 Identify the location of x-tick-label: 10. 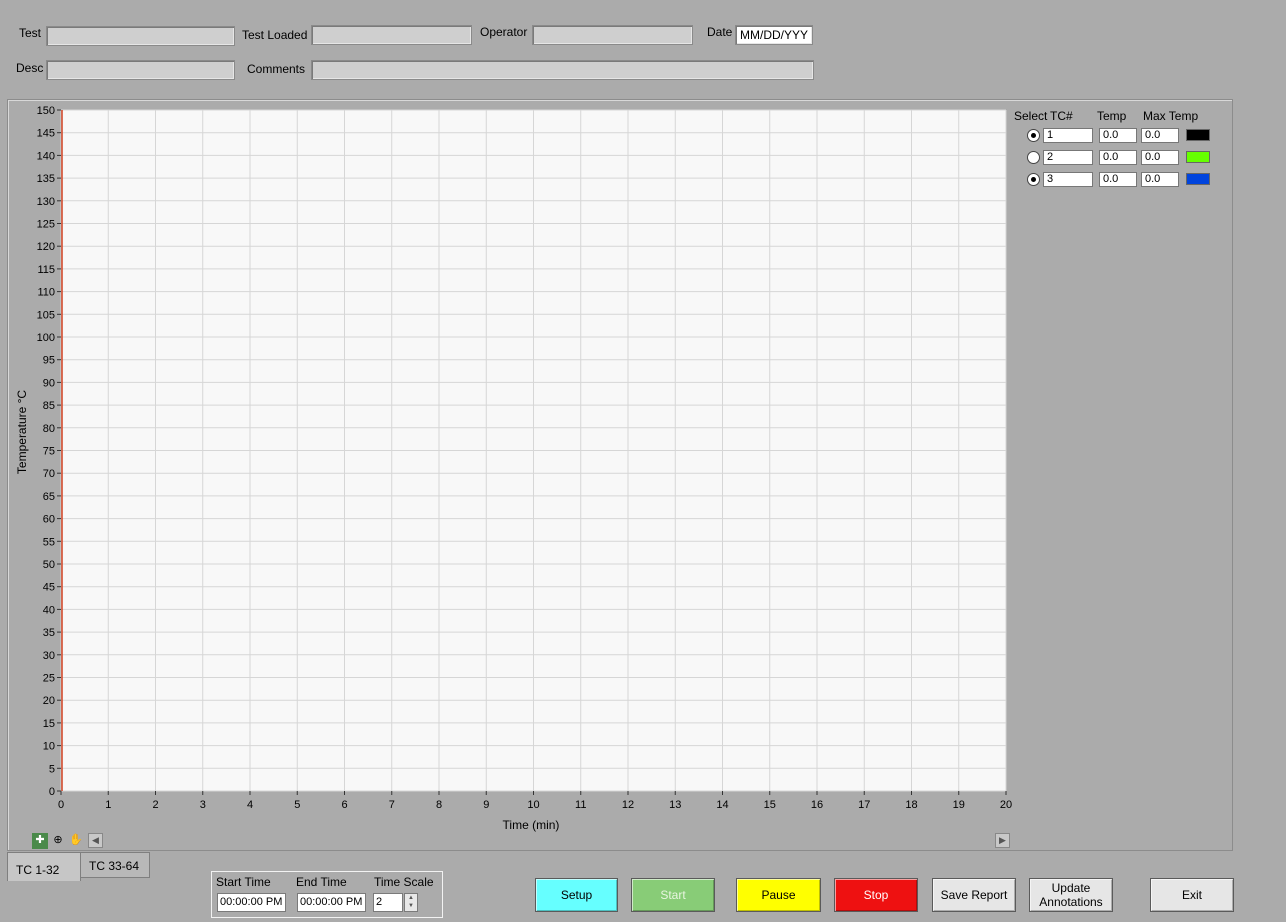
(533, 805).